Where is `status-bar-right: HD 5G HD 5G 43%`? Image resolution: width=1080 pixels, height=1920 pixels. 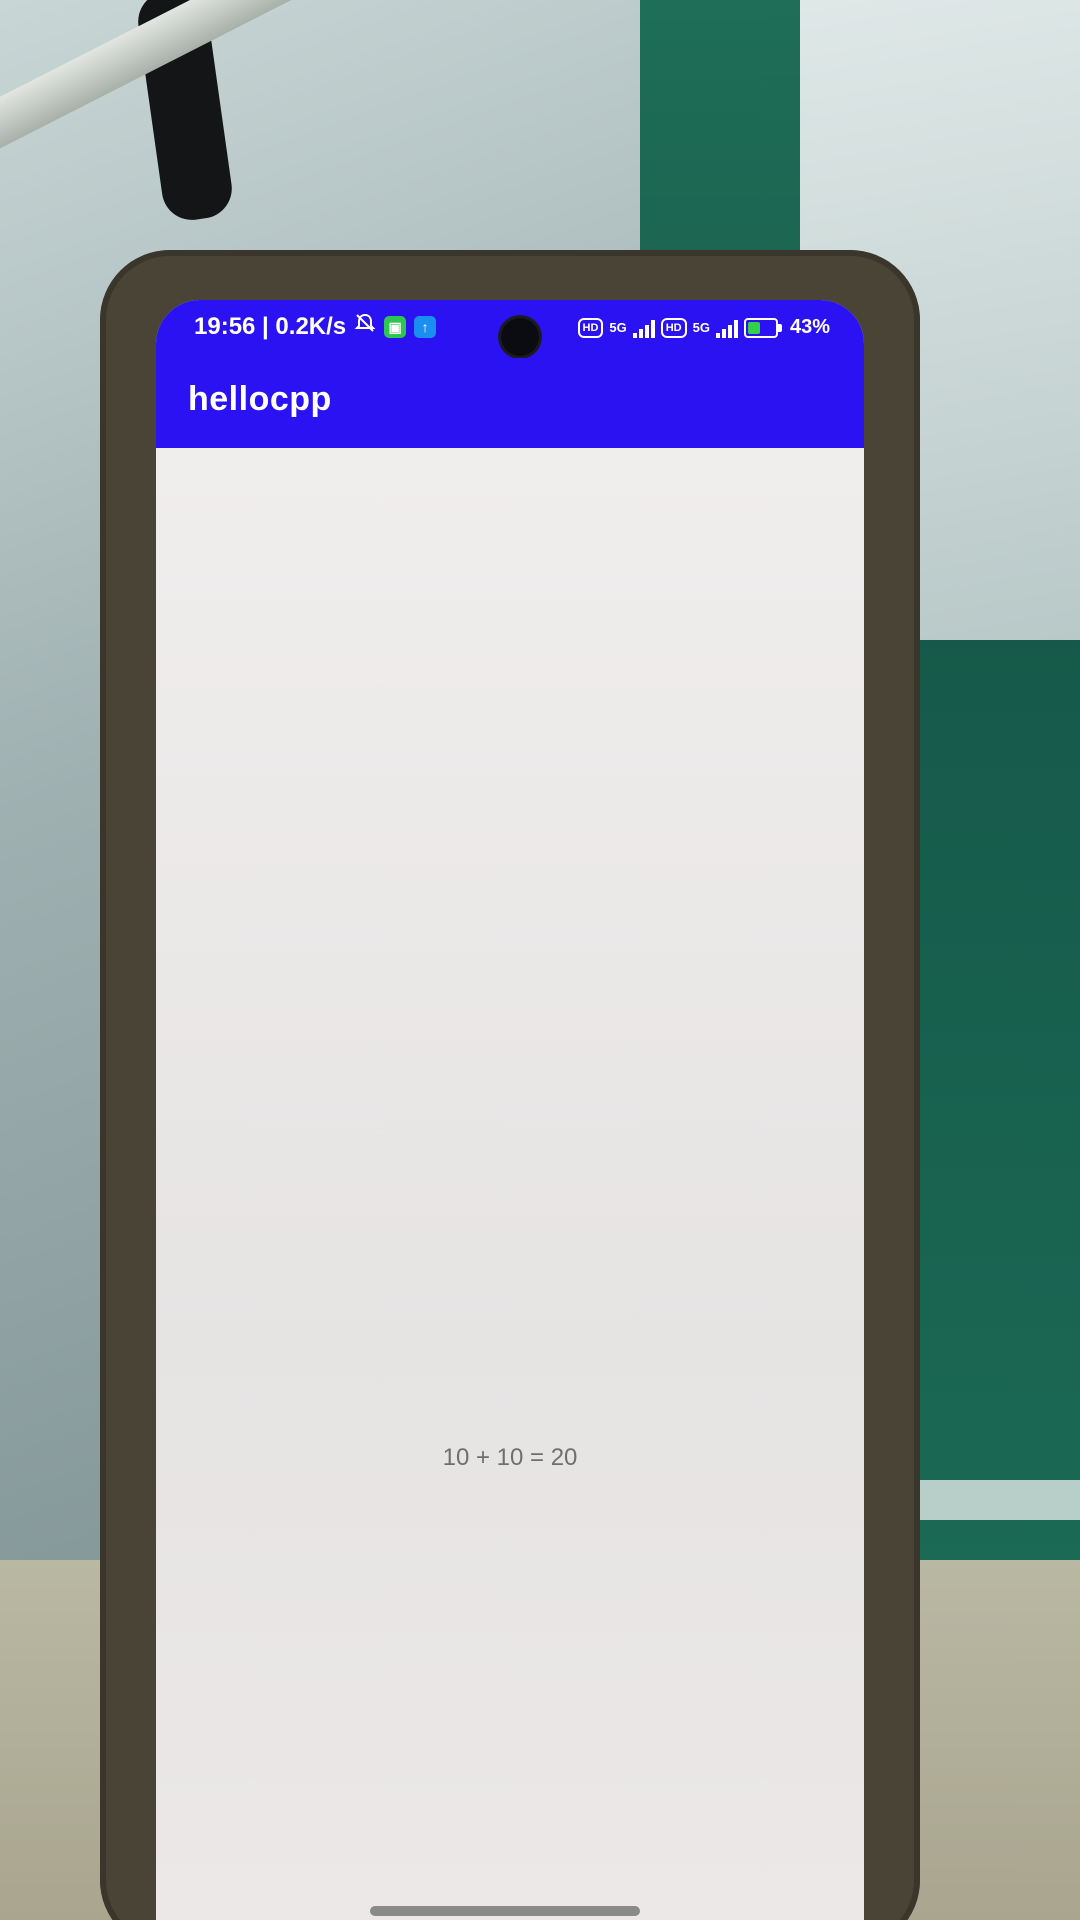 status-bar-right: HD 5G HD 5G 43% is located at coordinates (703, 327).